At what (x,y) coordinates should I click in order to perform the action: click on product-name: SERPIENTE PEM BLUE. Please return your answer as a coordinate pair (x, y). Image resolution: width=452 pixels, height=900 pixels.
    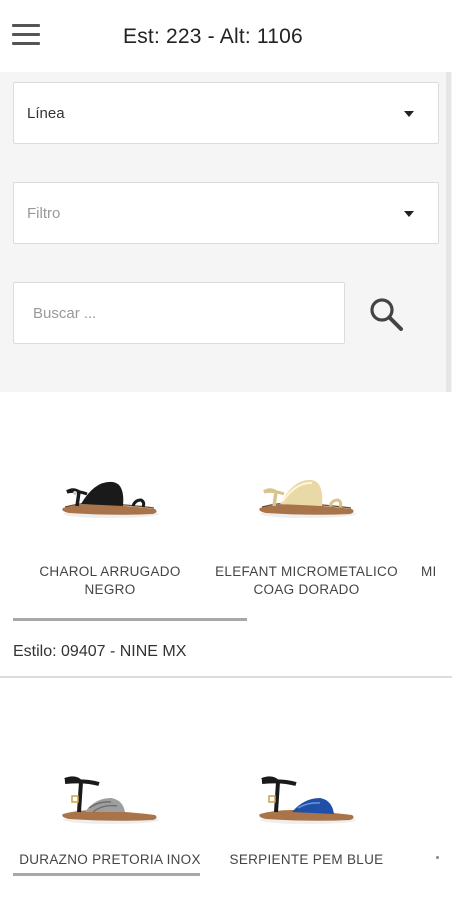
    Looking at the image, I should click on (306, 859).